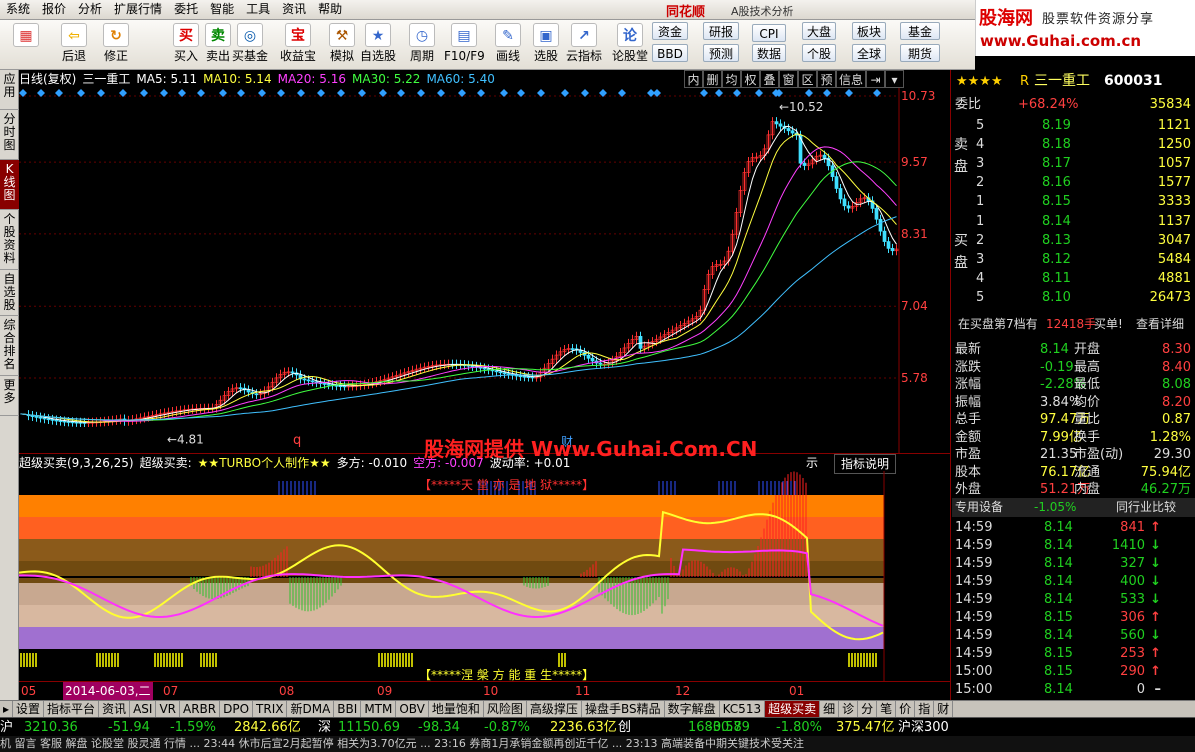 This screenshot has width=1195, height=752. I want to click on screen-button: ▣ 选股, so click(546, 45).